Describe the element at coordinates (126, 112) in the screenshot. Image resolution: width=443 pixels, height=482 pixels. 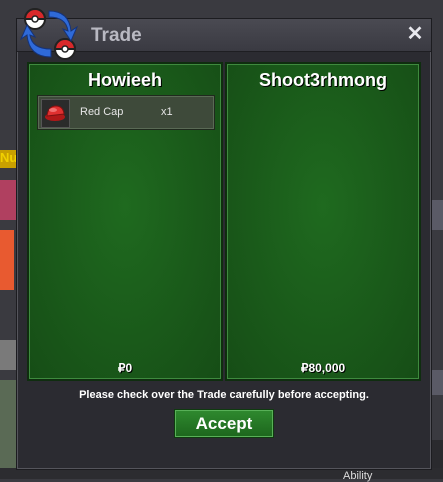
I see `trade-item-slot: Red Cap x1` at that location.